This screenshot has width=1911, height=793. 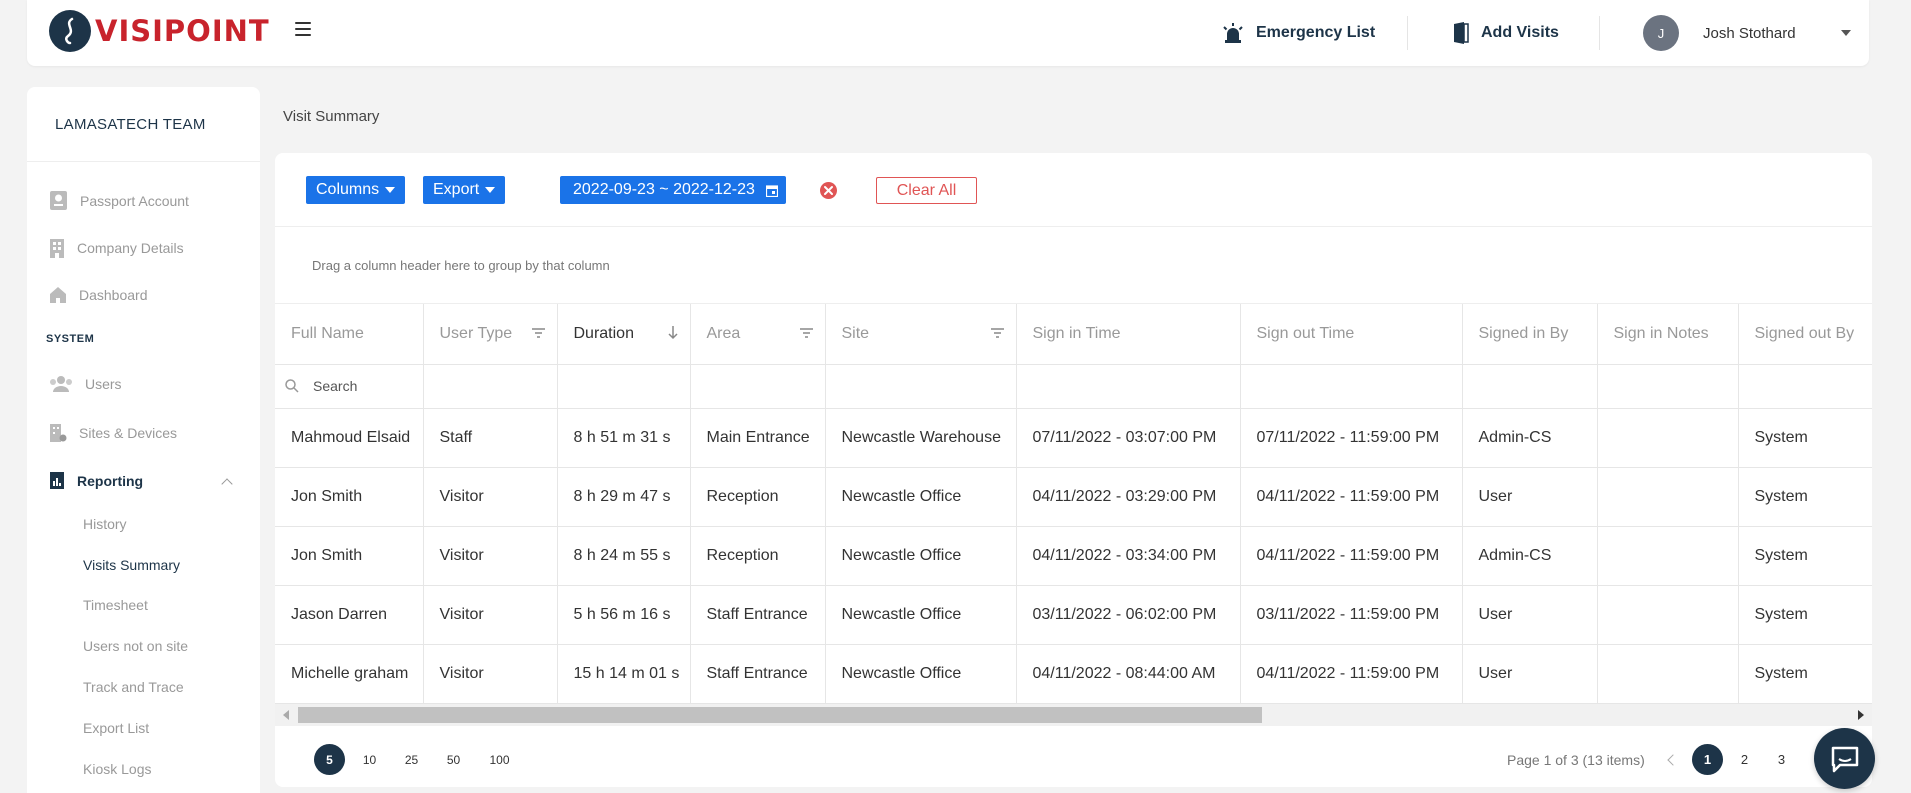 I want to click on column-header-sign-in-time: Sign in Time, so click(x=1128, y=334).